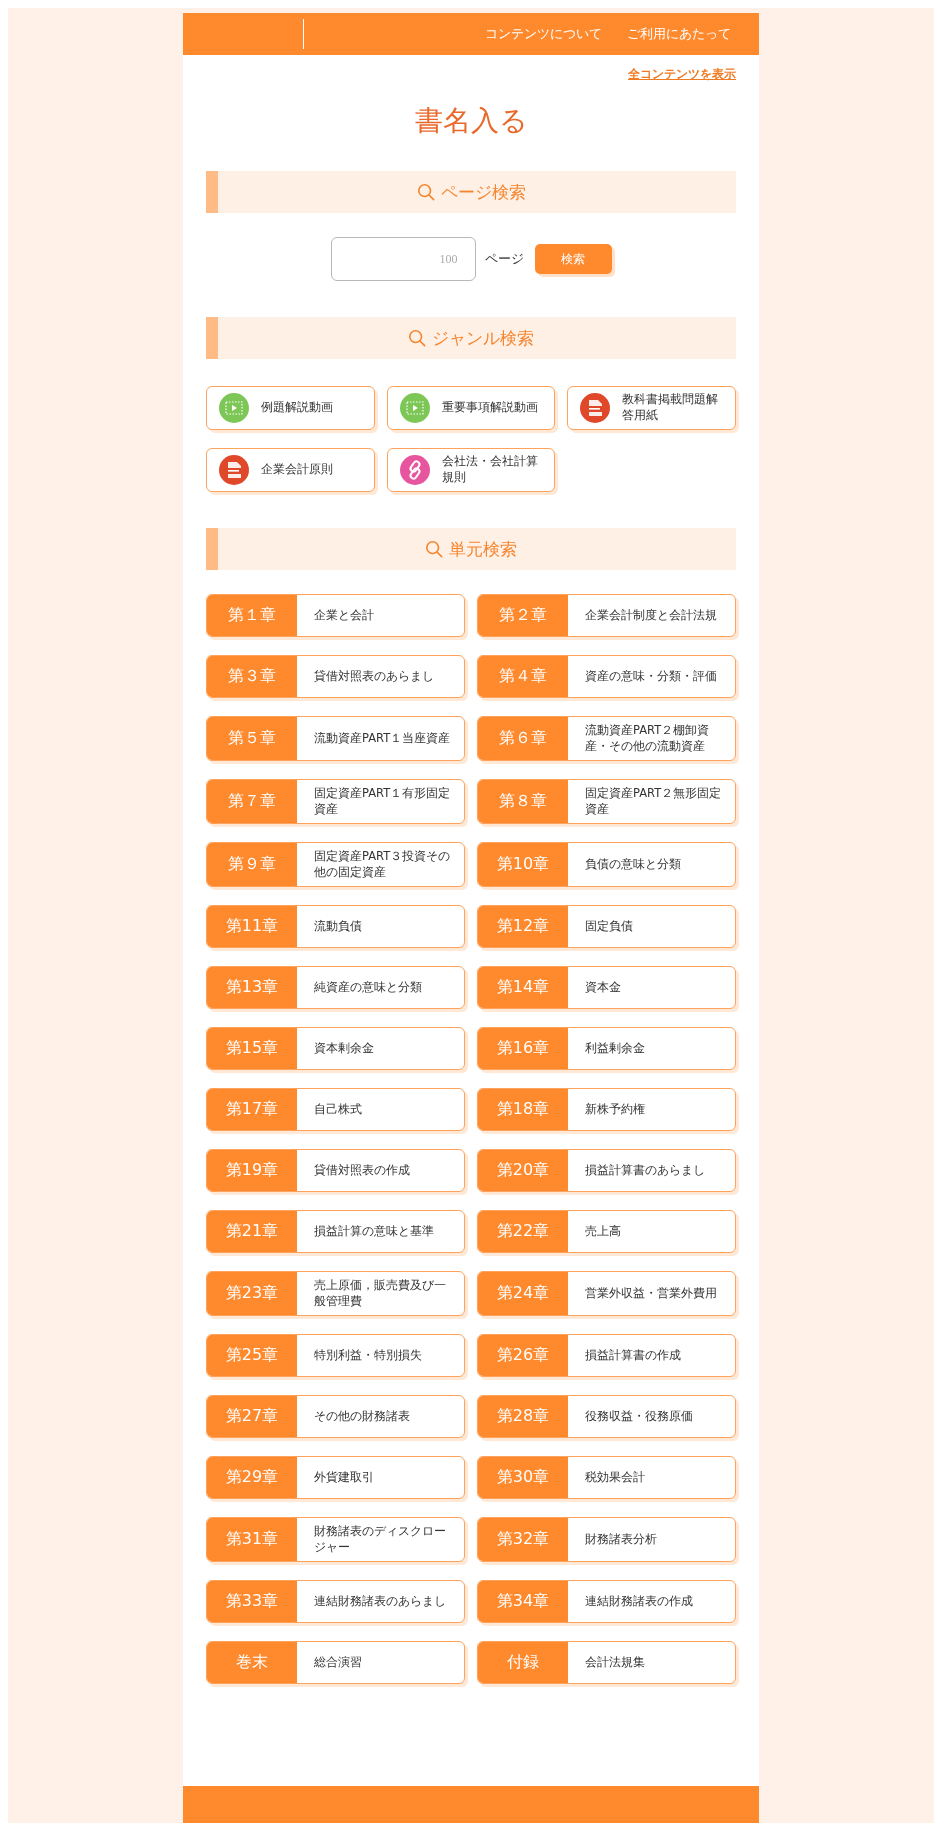  I want to click on chapter-number: 第13章, so click(252, 988).